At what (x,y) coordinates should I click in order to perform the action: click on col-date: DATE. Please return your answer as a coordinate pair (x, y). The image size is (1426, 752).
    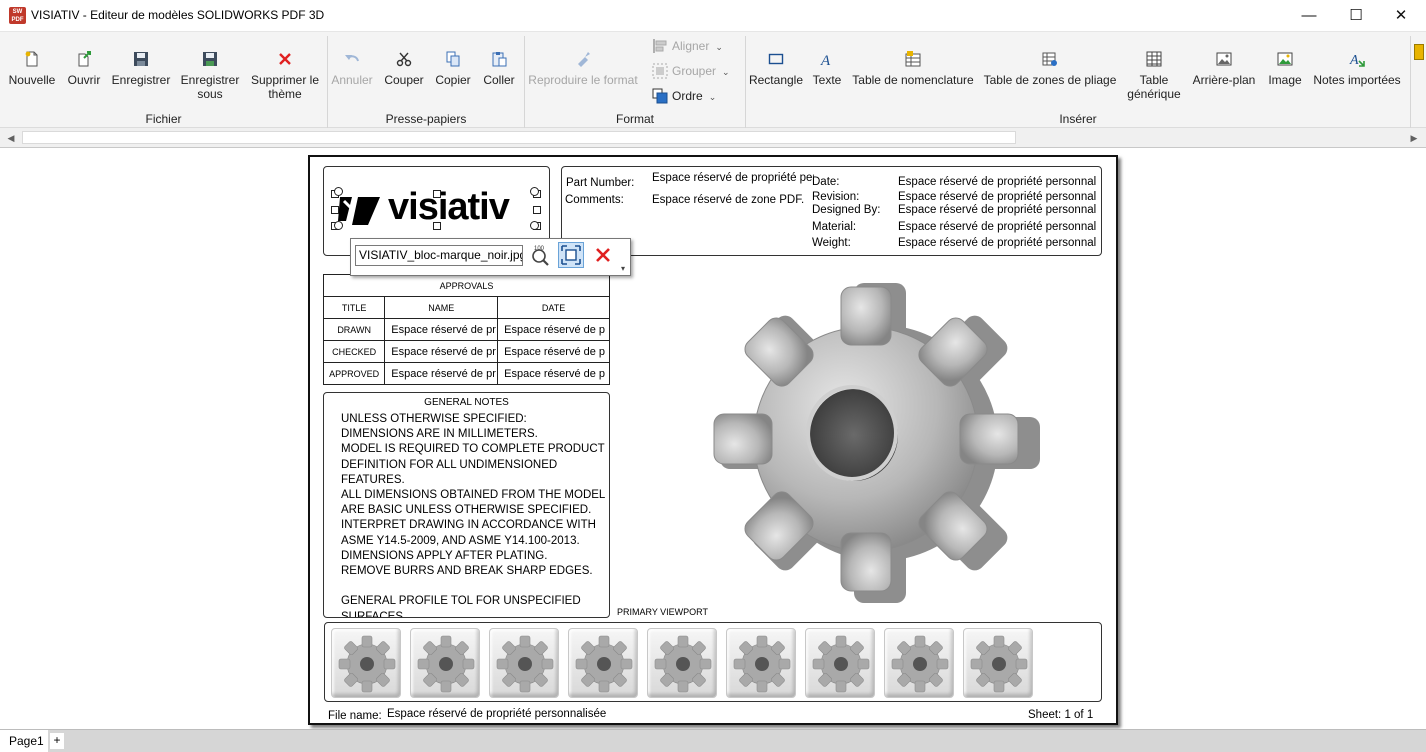
    Looking at the image, I should click on (553, 307).